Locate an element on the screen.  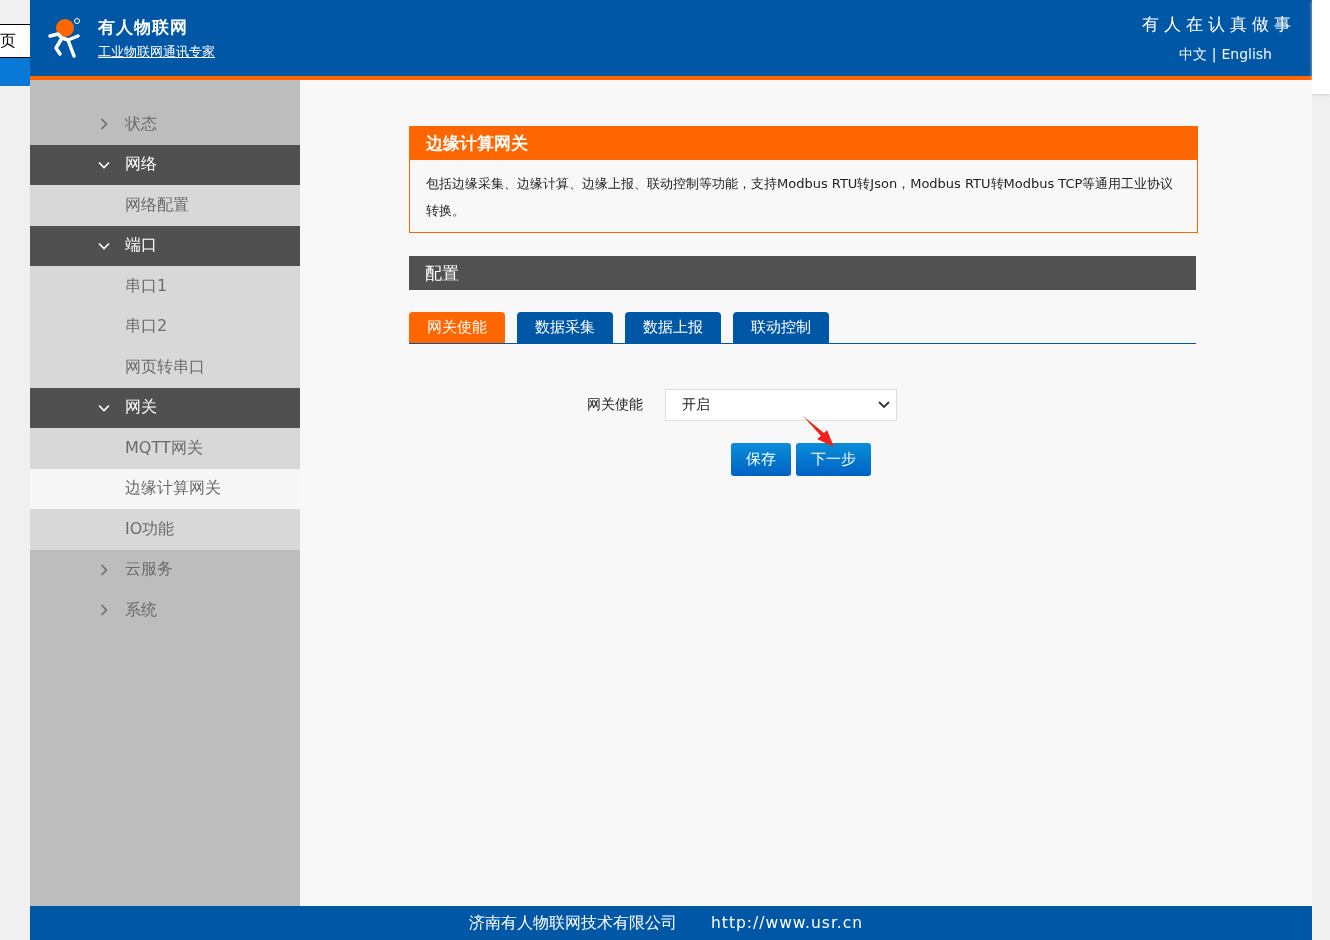
action-button: 保存 is located at coordinates (761, 459).